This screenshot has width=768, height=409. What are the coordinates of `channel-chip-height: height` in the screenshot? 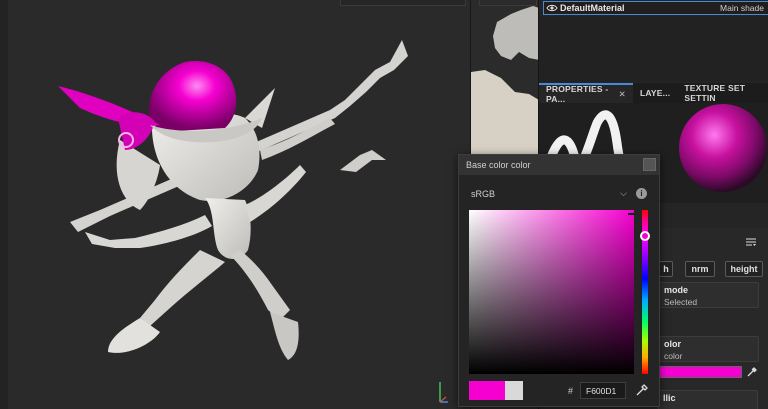 It's located at (744, 269).